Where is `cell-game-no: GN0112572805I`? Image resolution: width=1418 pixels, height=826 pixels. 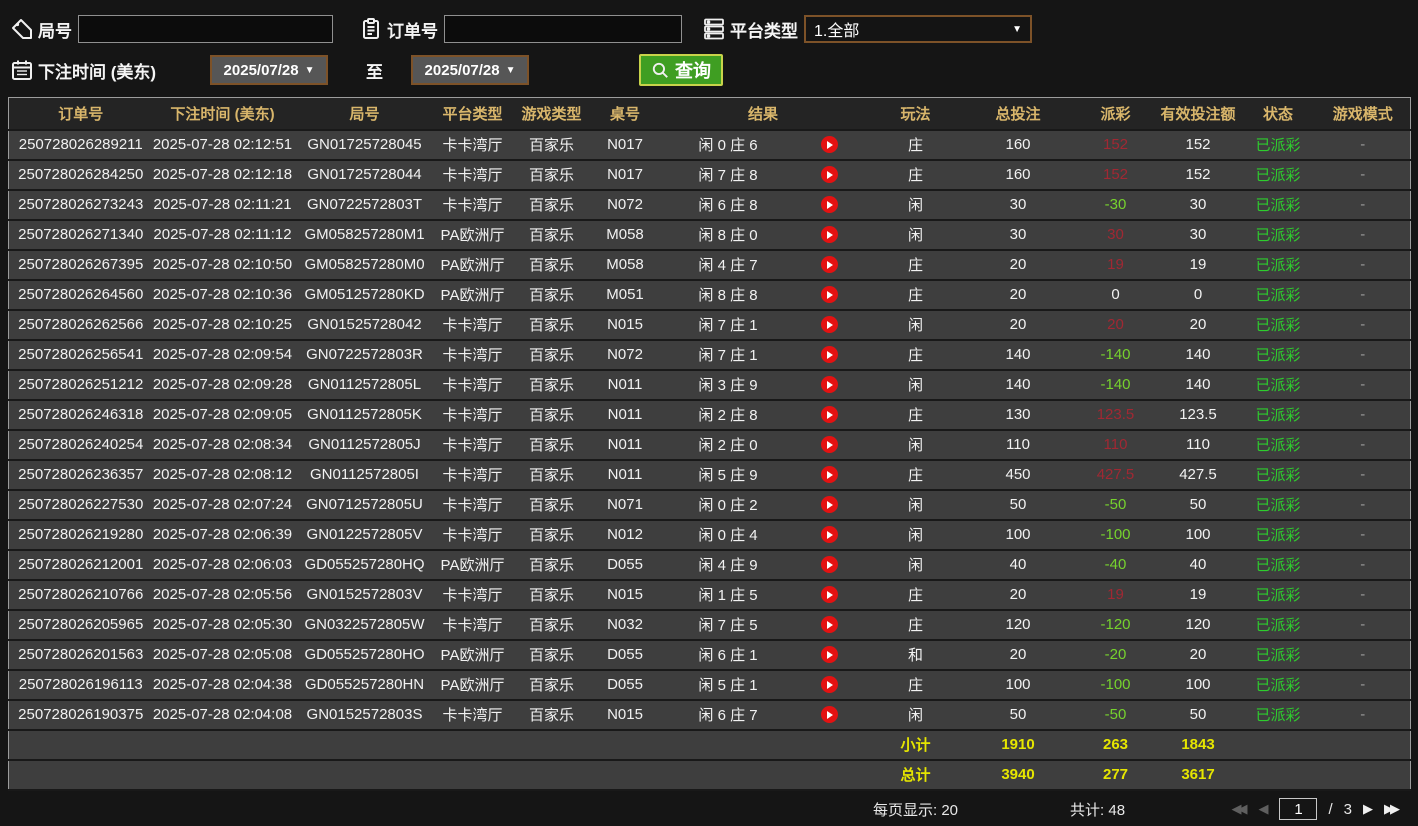
cell-game-no: GN0112572805I is located at coordinates (364, 474).